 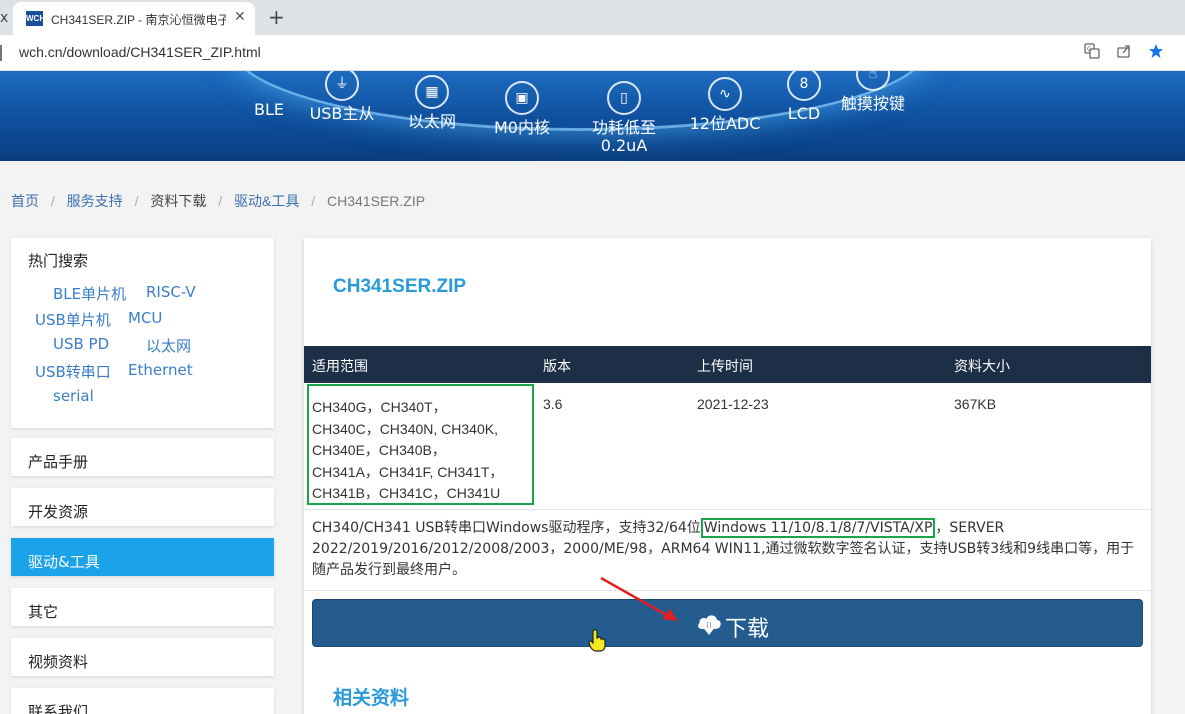 I want to click on banner-label: BLE, so click(x=269, y=109).